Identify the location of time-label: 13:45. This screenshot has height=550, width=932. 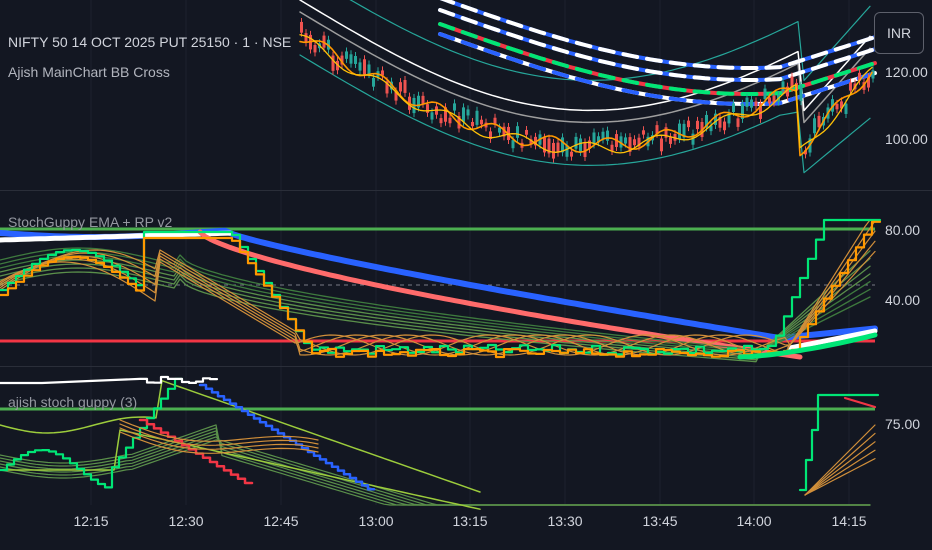
(660, 521).